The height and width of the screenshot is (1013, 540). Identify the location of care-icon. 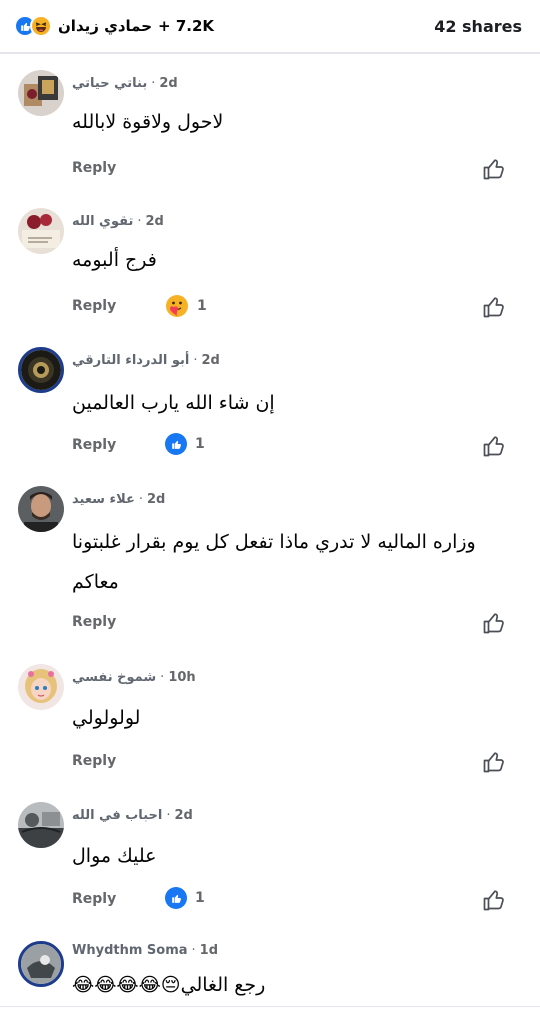
(177, 306).